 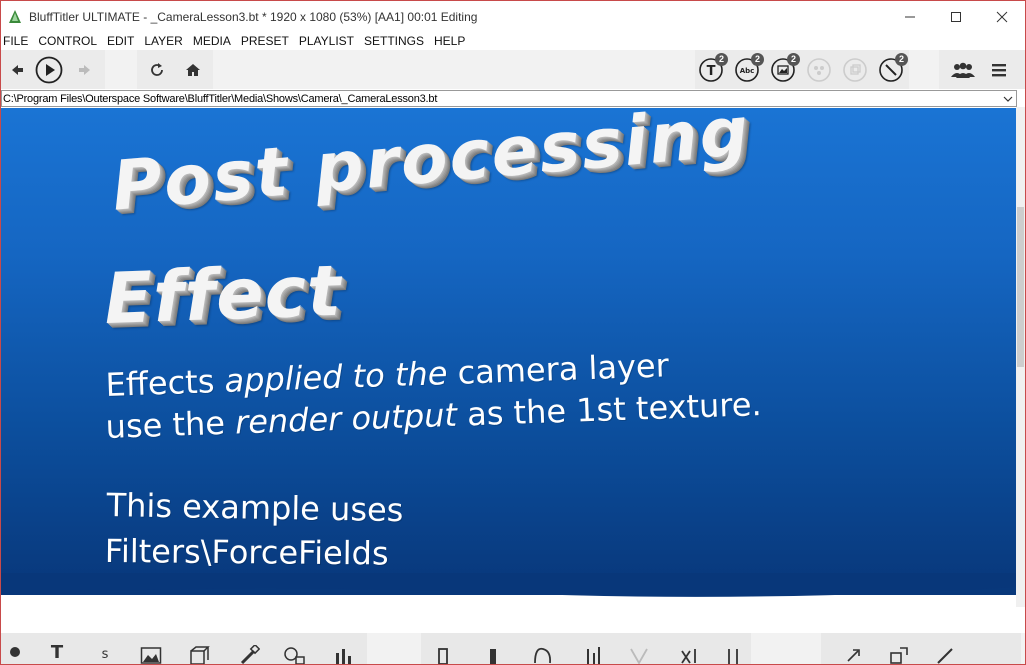 I want to click on brush-icon, so click(x=250, y=654).